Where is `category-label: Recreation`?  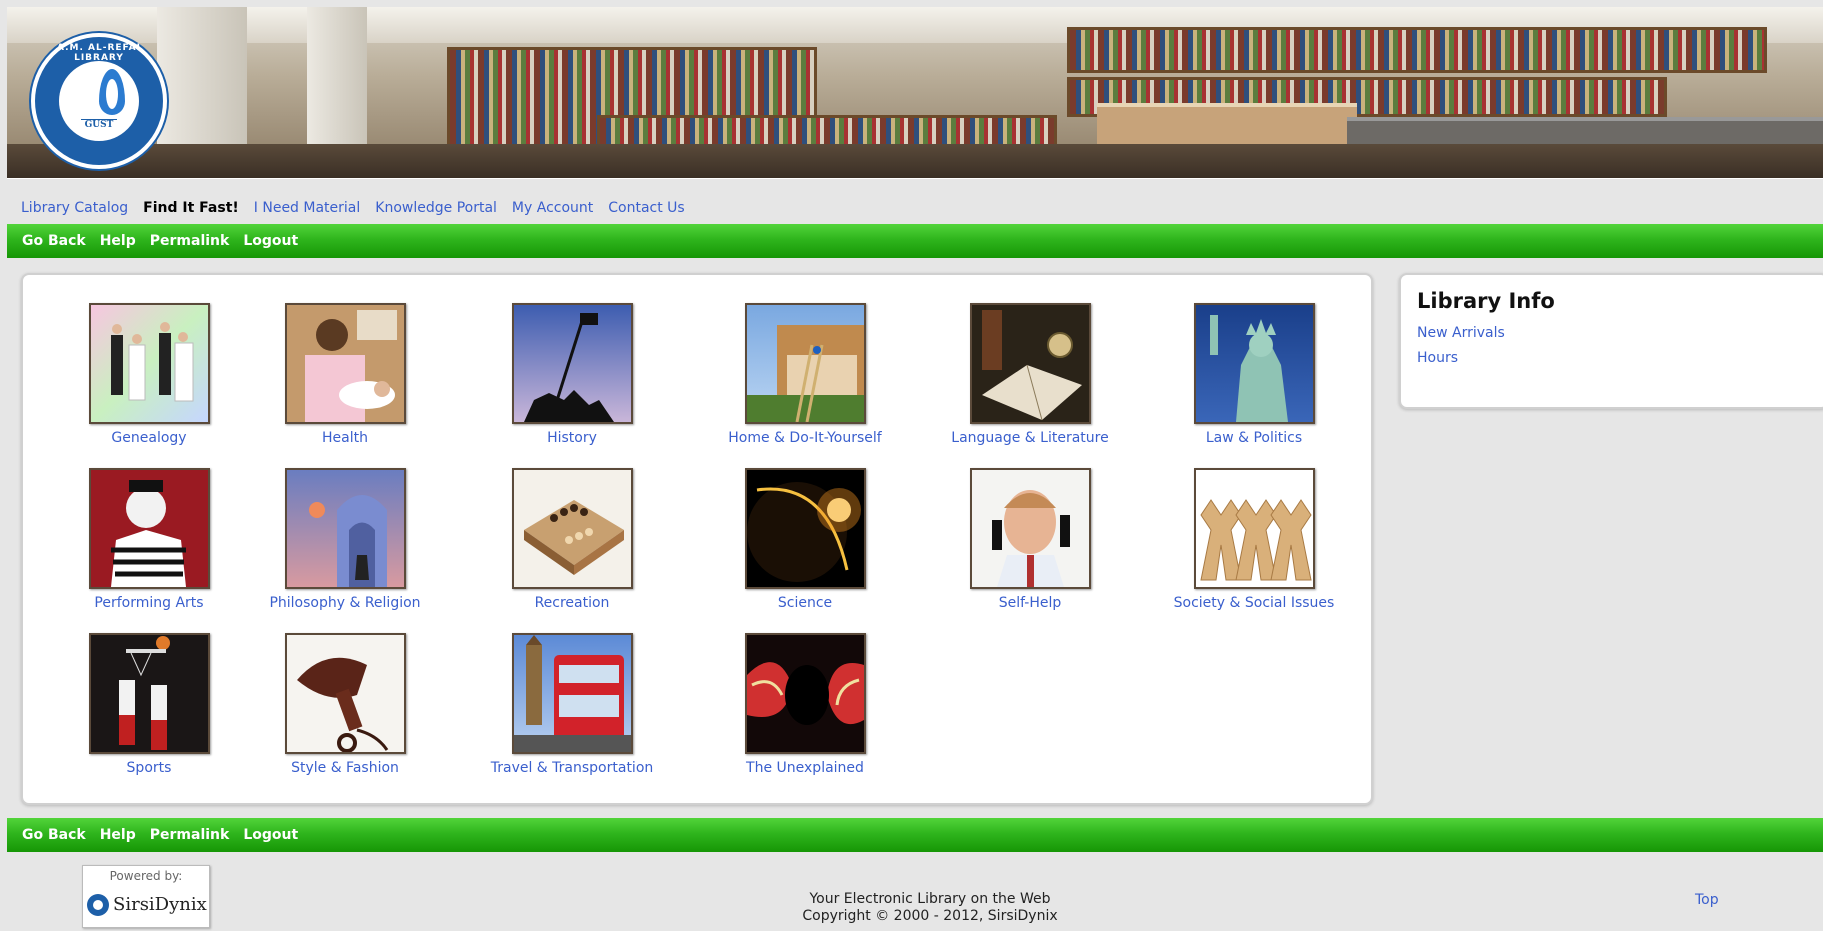 category-label: Recreation is located at coordinates (572, 603).